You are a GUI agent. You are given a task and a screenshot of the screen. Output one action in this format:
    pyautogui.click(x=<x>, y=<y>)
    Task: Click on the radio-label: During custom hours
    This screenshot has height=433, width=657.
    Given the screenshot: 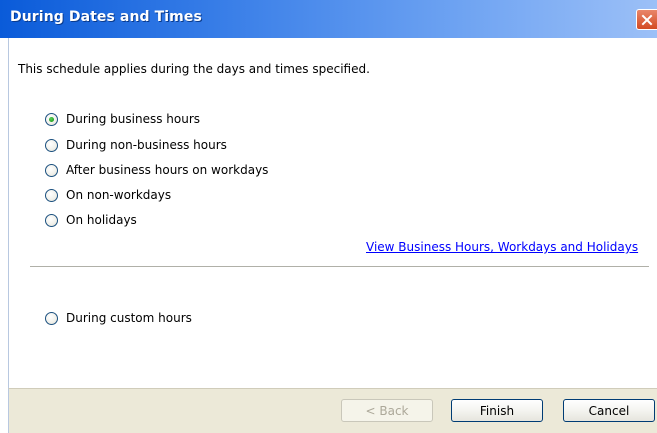 What is the action you would take?
    pyautogui.click(x=129, y=318)
    